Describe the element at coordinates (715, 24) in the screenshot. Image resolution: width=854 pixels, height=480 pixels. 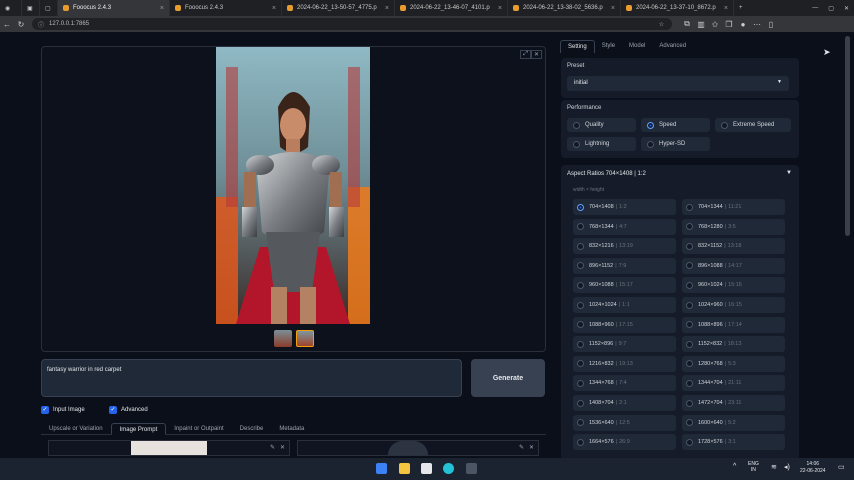
I see `favorites-icon: ✩` at that location.